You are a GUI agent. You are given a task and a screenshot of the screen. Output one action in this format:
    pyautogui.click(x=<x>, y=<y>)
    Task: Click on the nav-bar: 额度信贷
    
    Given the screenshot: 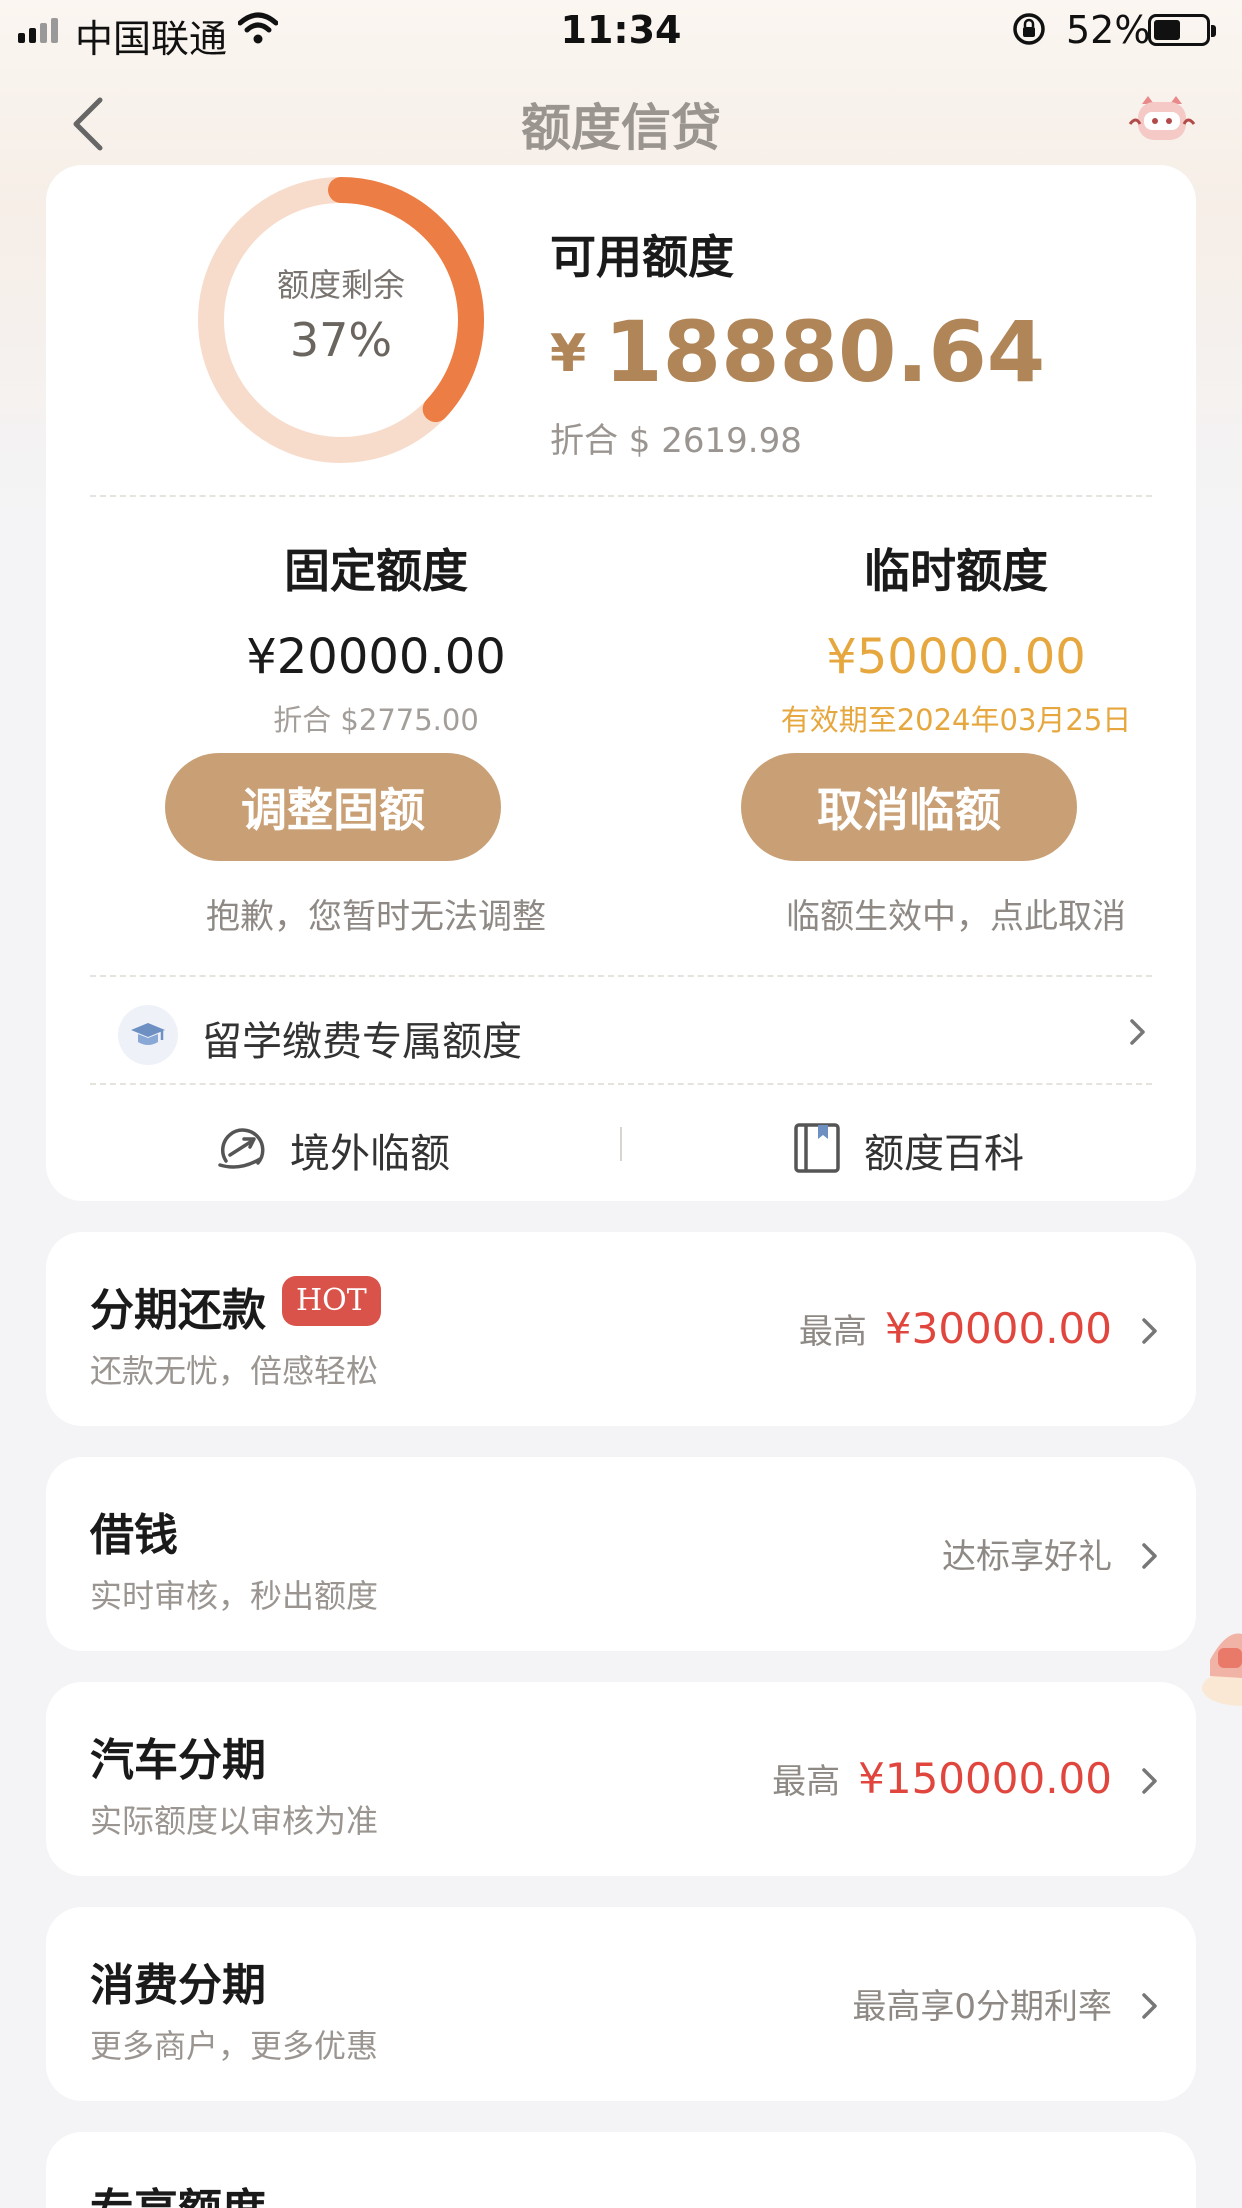 What is the action you would take?
    pyautogui.click(x=621, y=120)
    